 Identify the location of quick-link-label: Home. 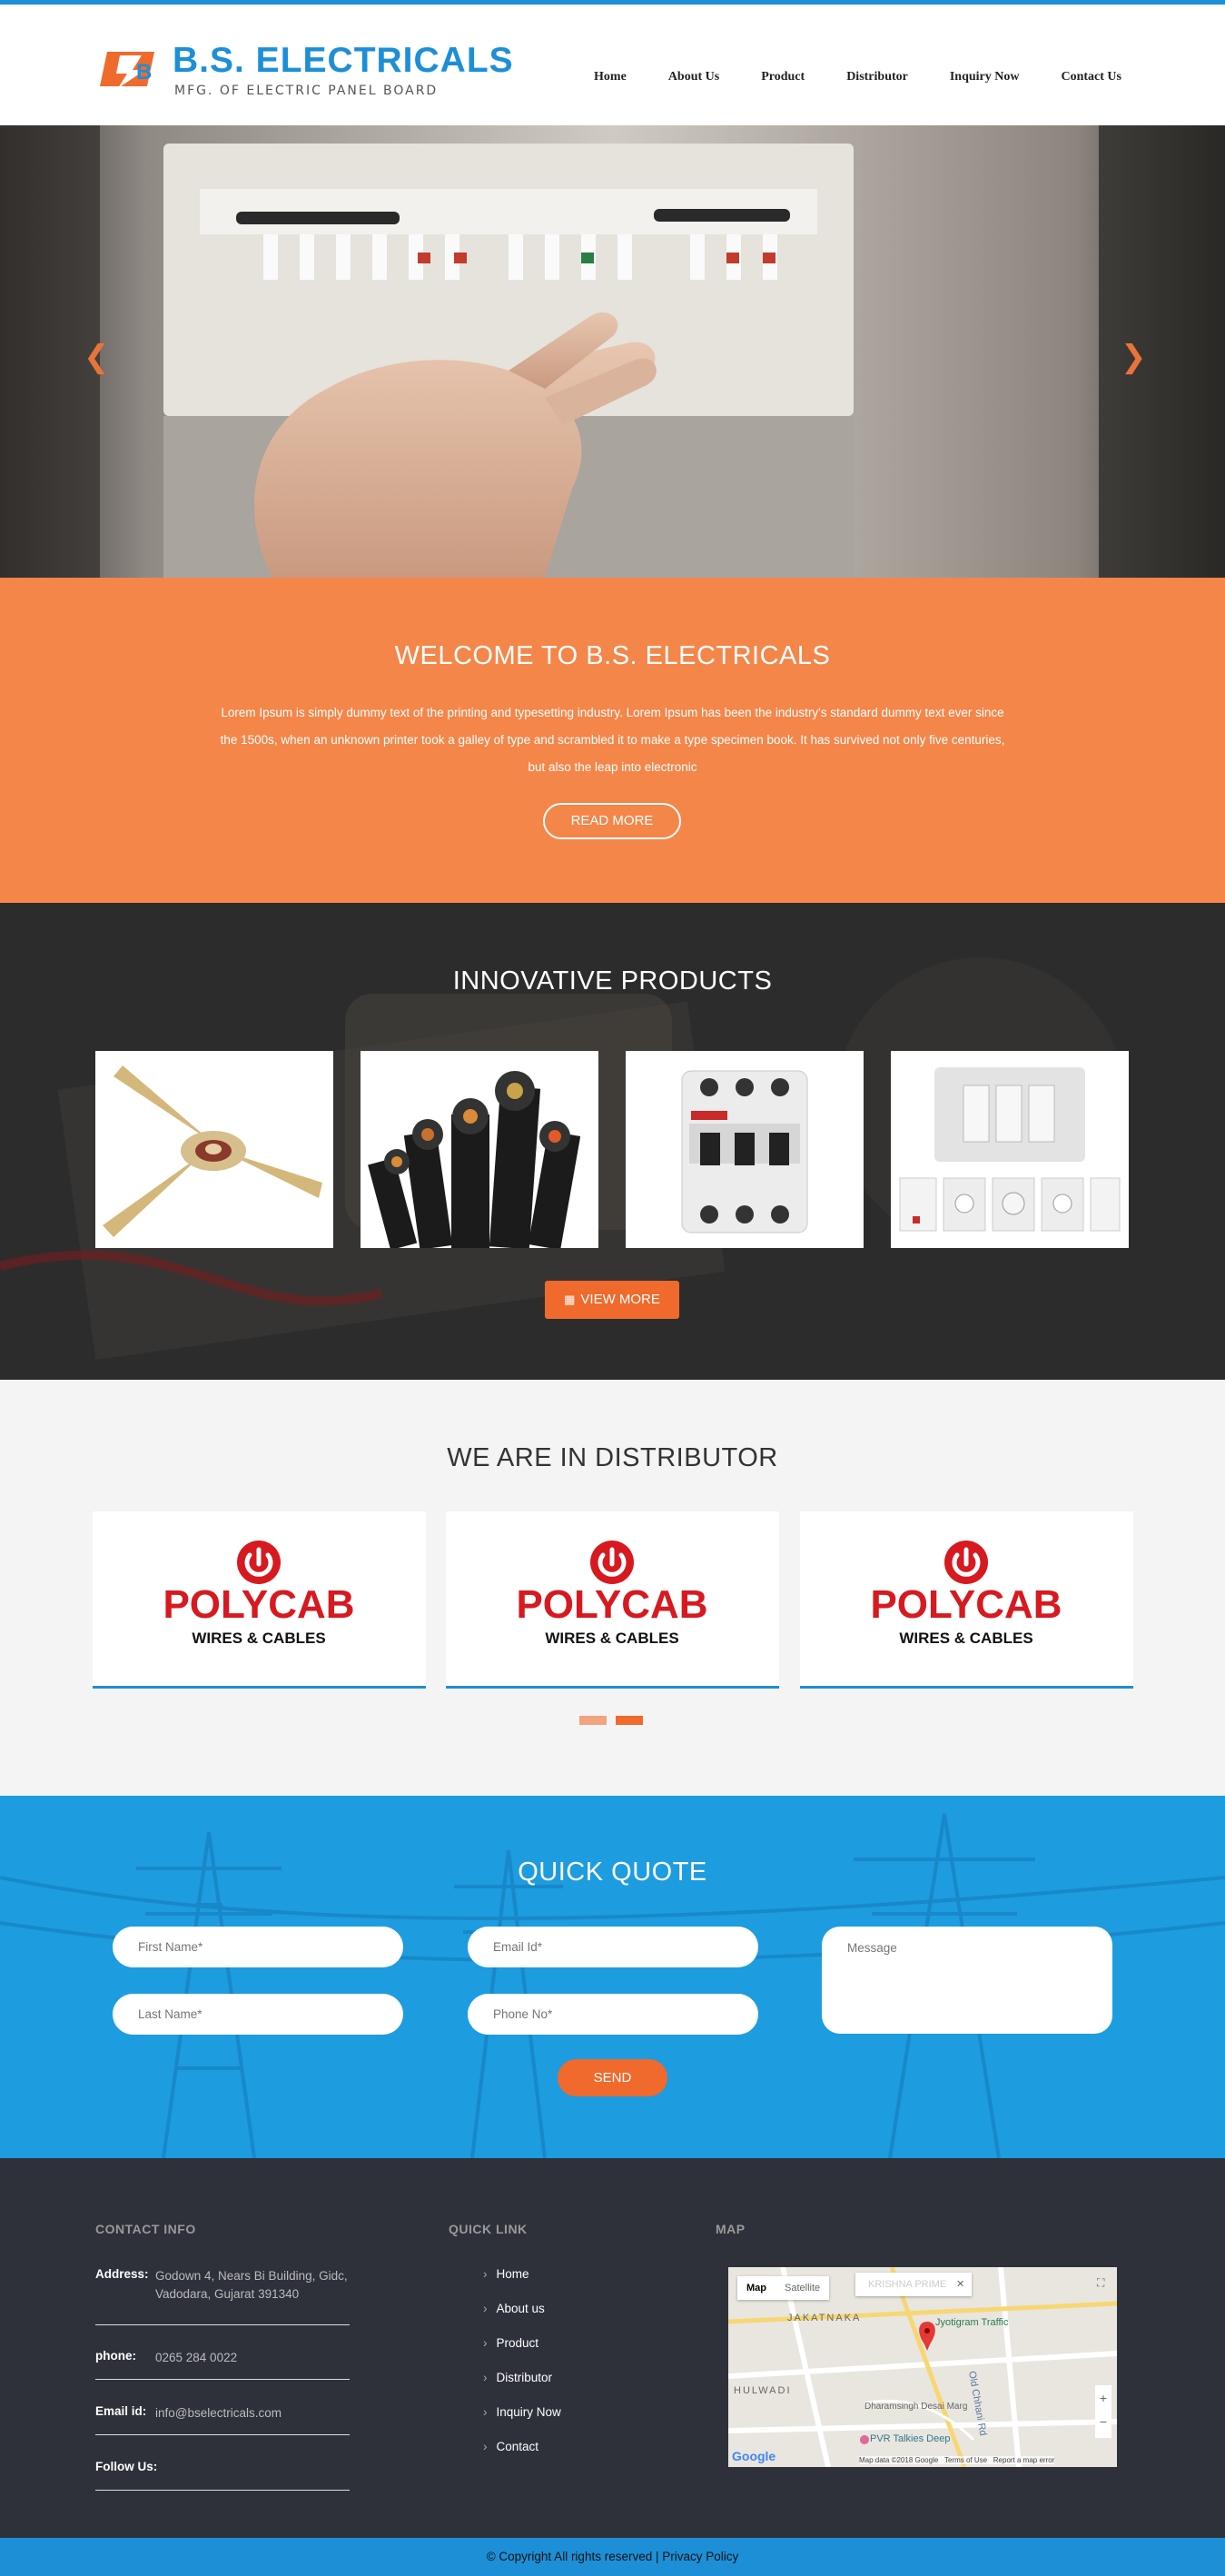
(512, 2274).